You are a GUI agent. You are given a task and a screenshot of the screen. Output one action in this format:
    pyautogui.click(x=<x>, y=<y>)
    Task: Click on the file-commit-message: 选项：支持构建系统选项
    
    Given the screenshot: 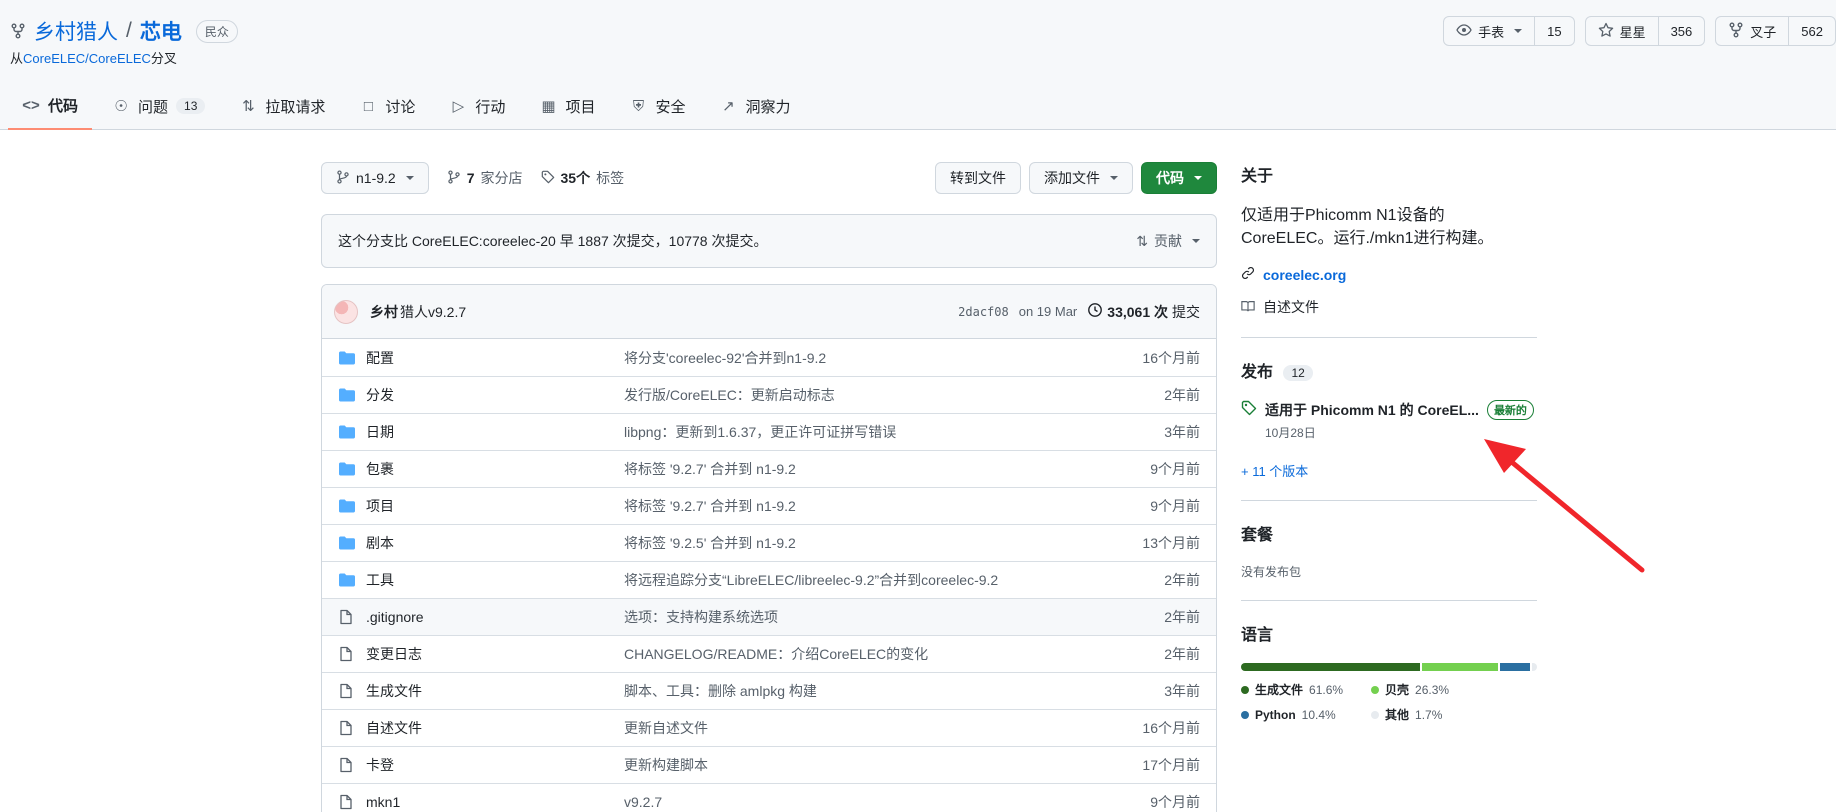 What is the action you would take?
    pyautogui.click(x=857, y=617)
    